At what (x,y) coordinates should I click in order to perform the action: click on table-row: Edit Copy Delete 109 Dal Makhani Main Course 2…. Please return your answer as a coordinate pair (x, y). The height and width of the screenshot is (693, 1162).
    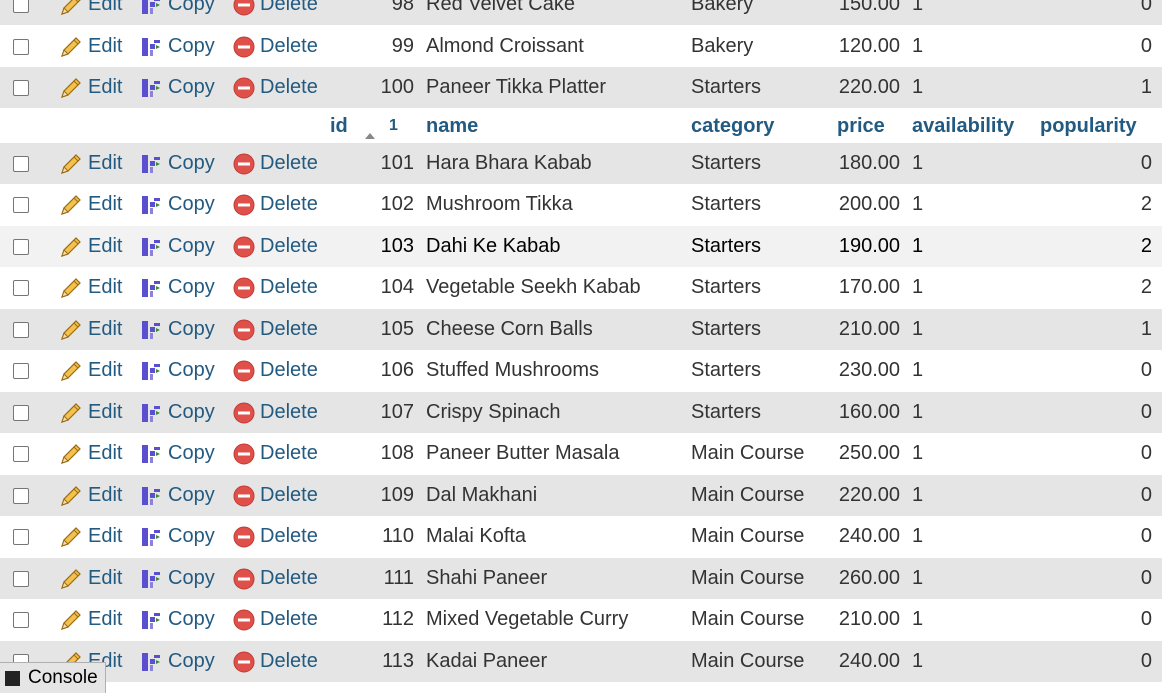
    Looking at the image, I should click on (581, 495).